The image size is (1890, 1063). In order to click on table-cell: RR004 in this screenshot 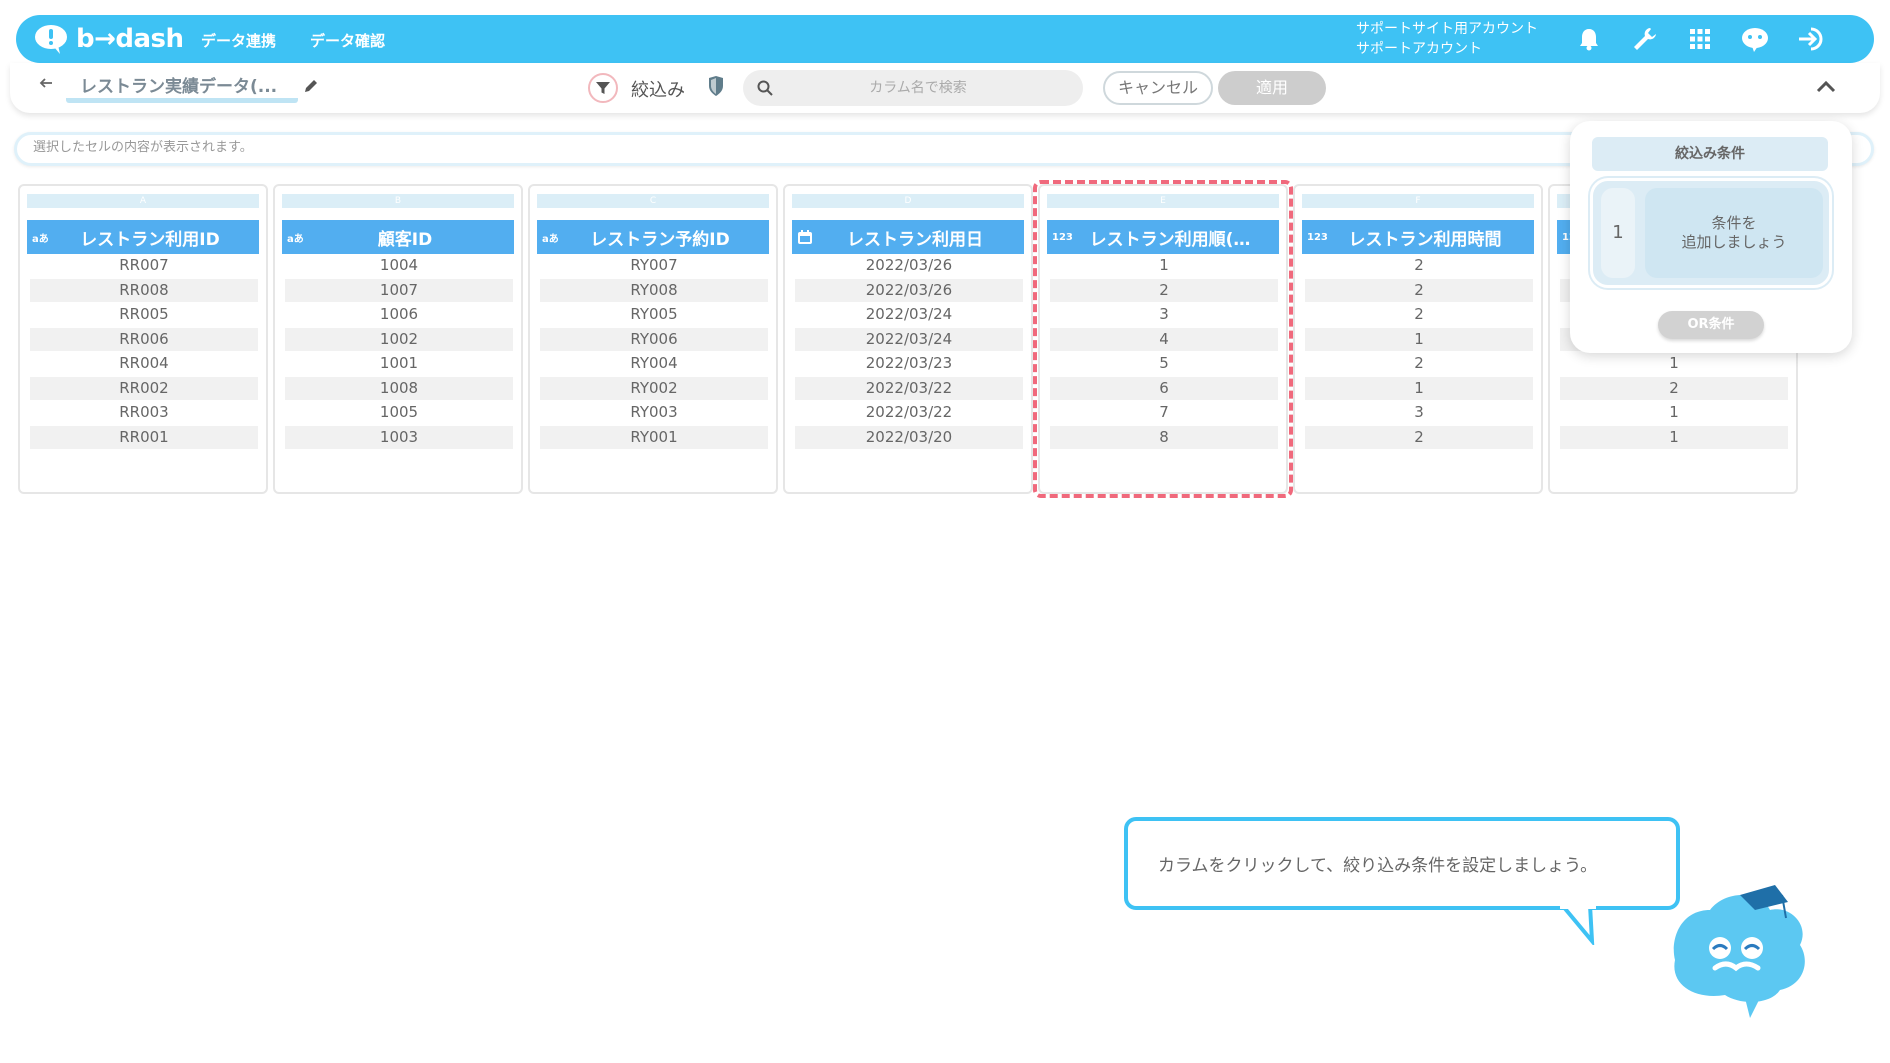, I will do `click(144, 363)`.